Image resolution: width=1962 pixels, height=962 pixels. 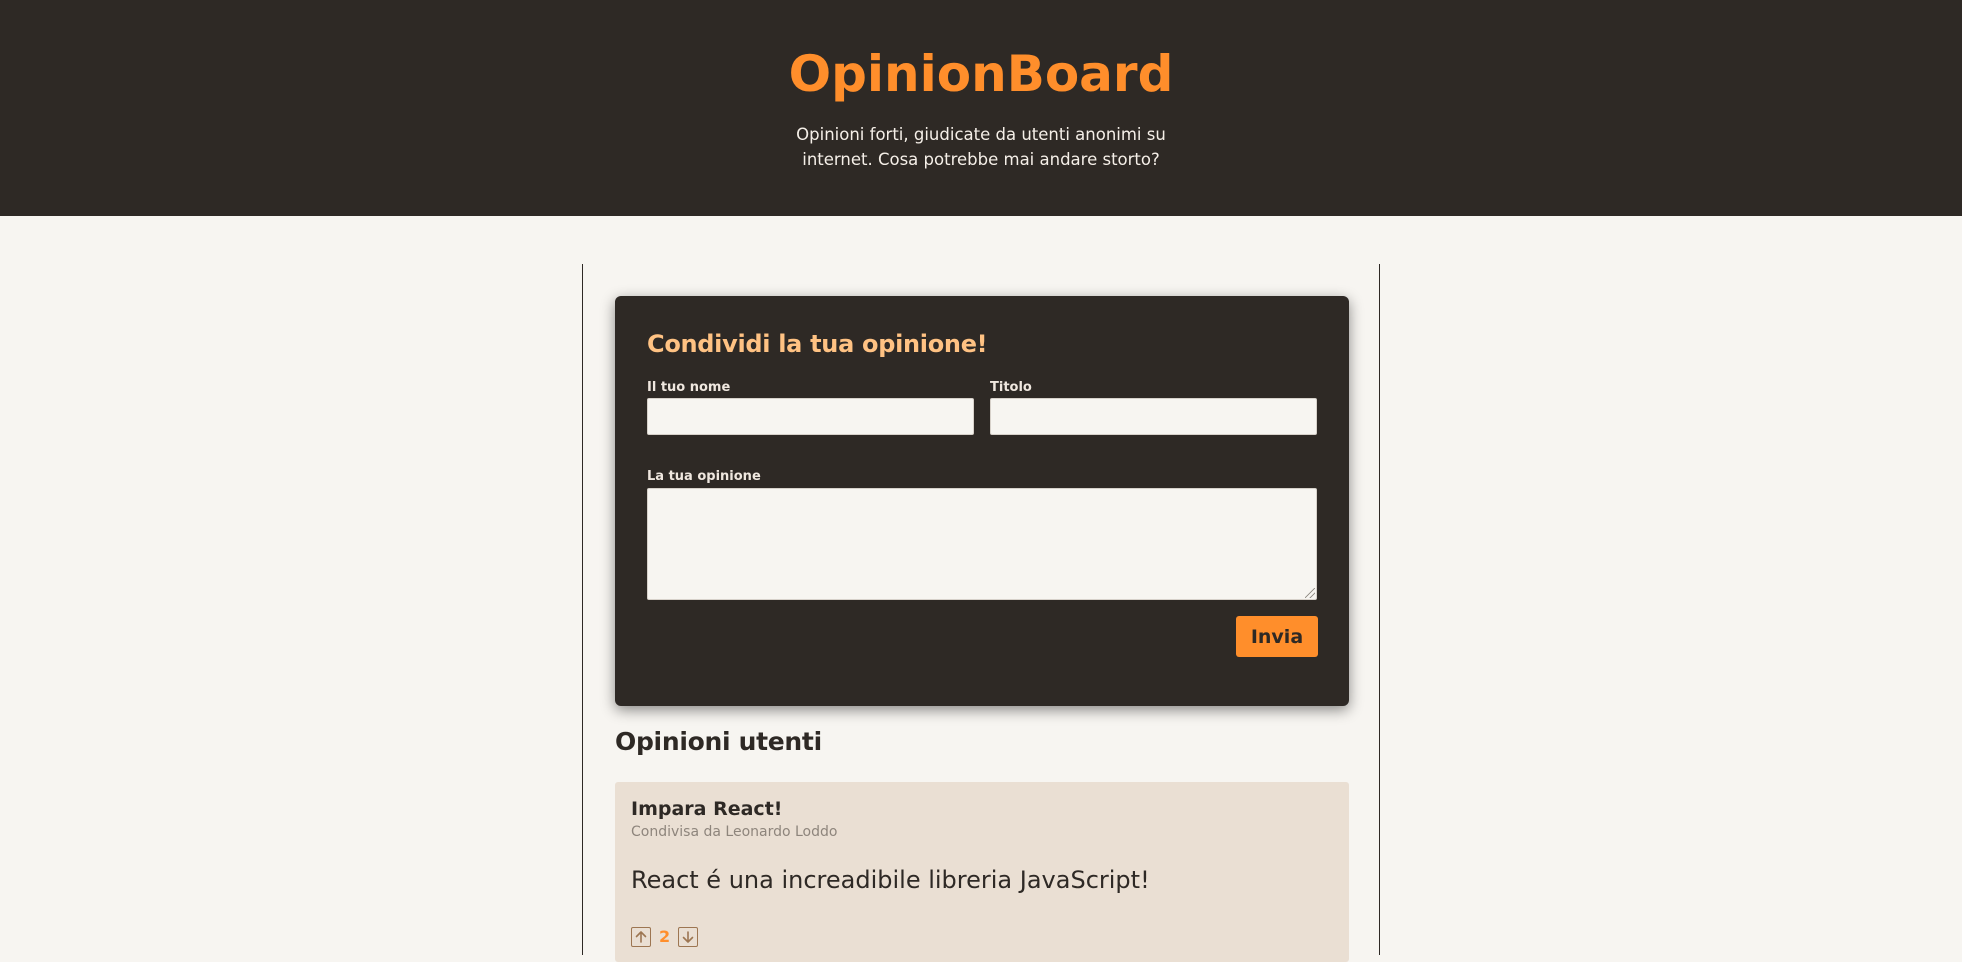 What do you see at coordinates (1011, 387) in the screenshot?
I see `title-label: Titolo` at bounding box center [1011, 387].